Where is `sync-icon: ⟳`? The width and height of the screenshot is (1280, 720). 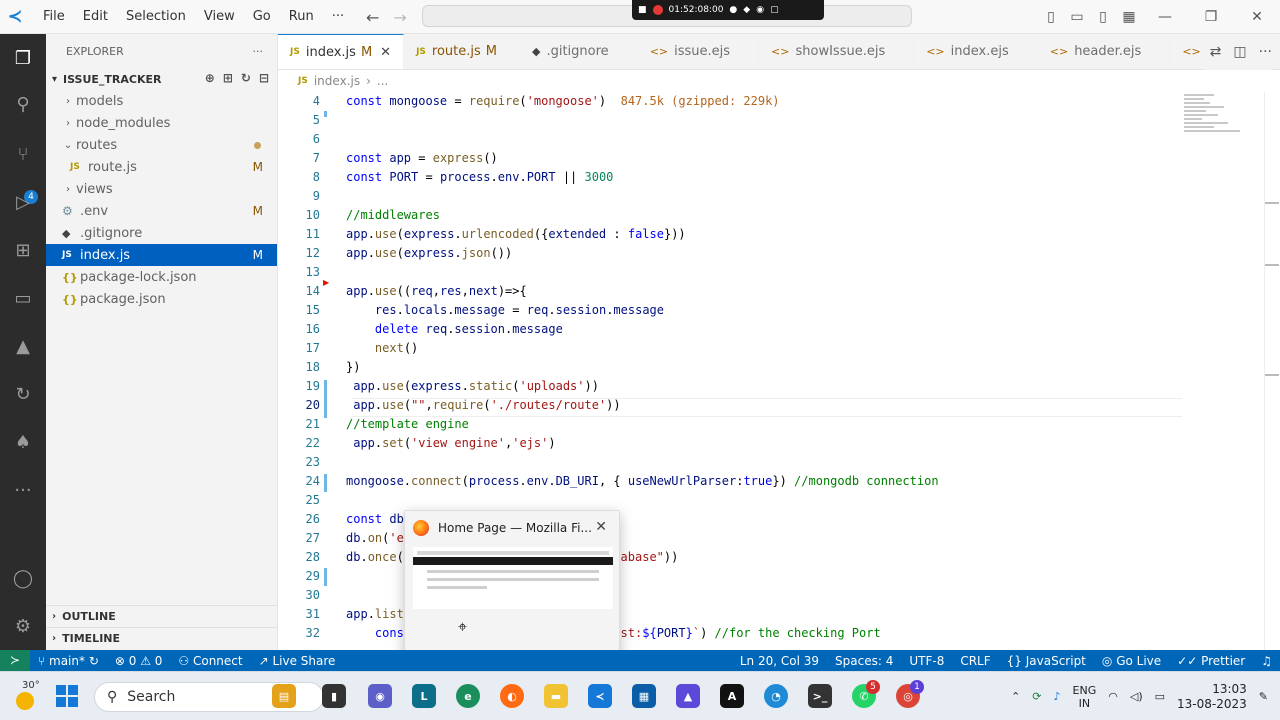 sync-icon: ⟳ is located at coordinates (1036, 696).